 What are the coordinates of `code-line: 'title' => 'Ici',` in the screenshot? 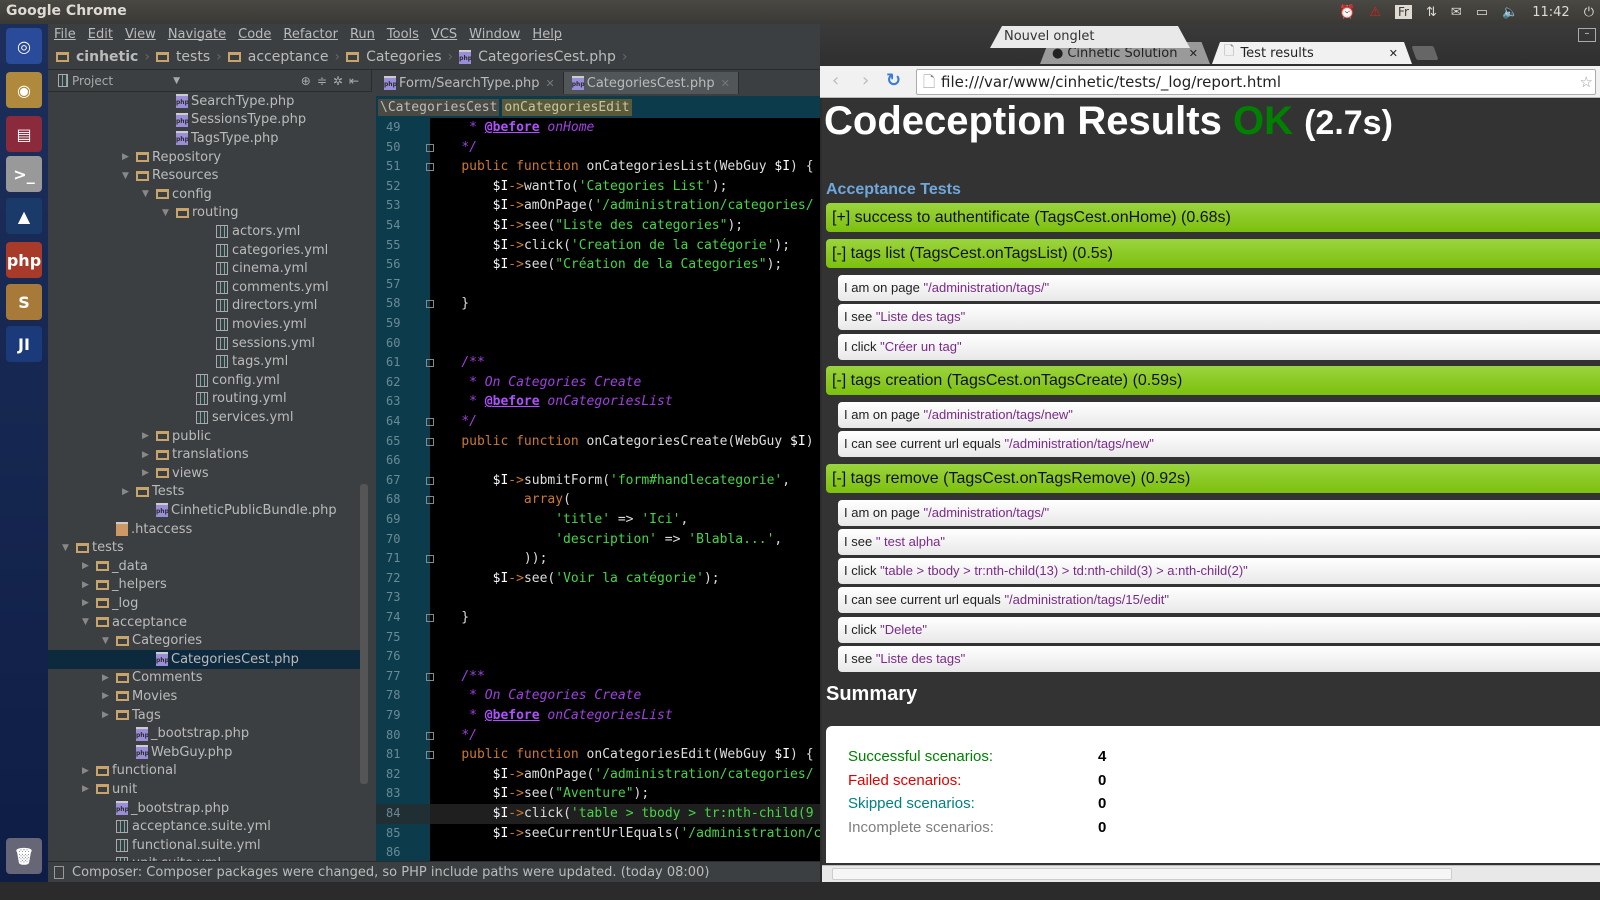 It's located at (625, 520).